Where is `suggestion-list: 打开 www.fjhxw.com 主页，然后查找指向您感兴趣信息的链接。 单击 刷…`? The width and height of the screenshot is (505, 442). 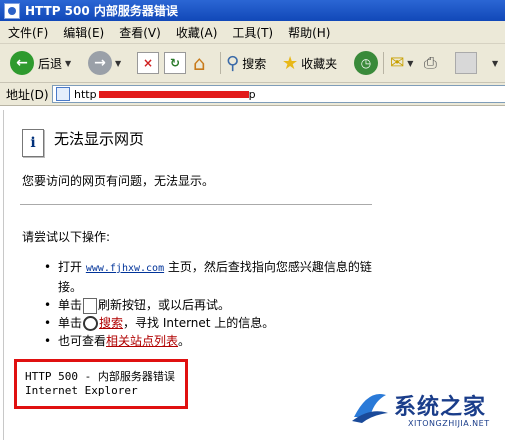
suggestion-list: 打开 www.fjhxw.com 主页，然后查找指向您感兴趣信息的链接。 单击 刷… is located at coordinates (209, 304).